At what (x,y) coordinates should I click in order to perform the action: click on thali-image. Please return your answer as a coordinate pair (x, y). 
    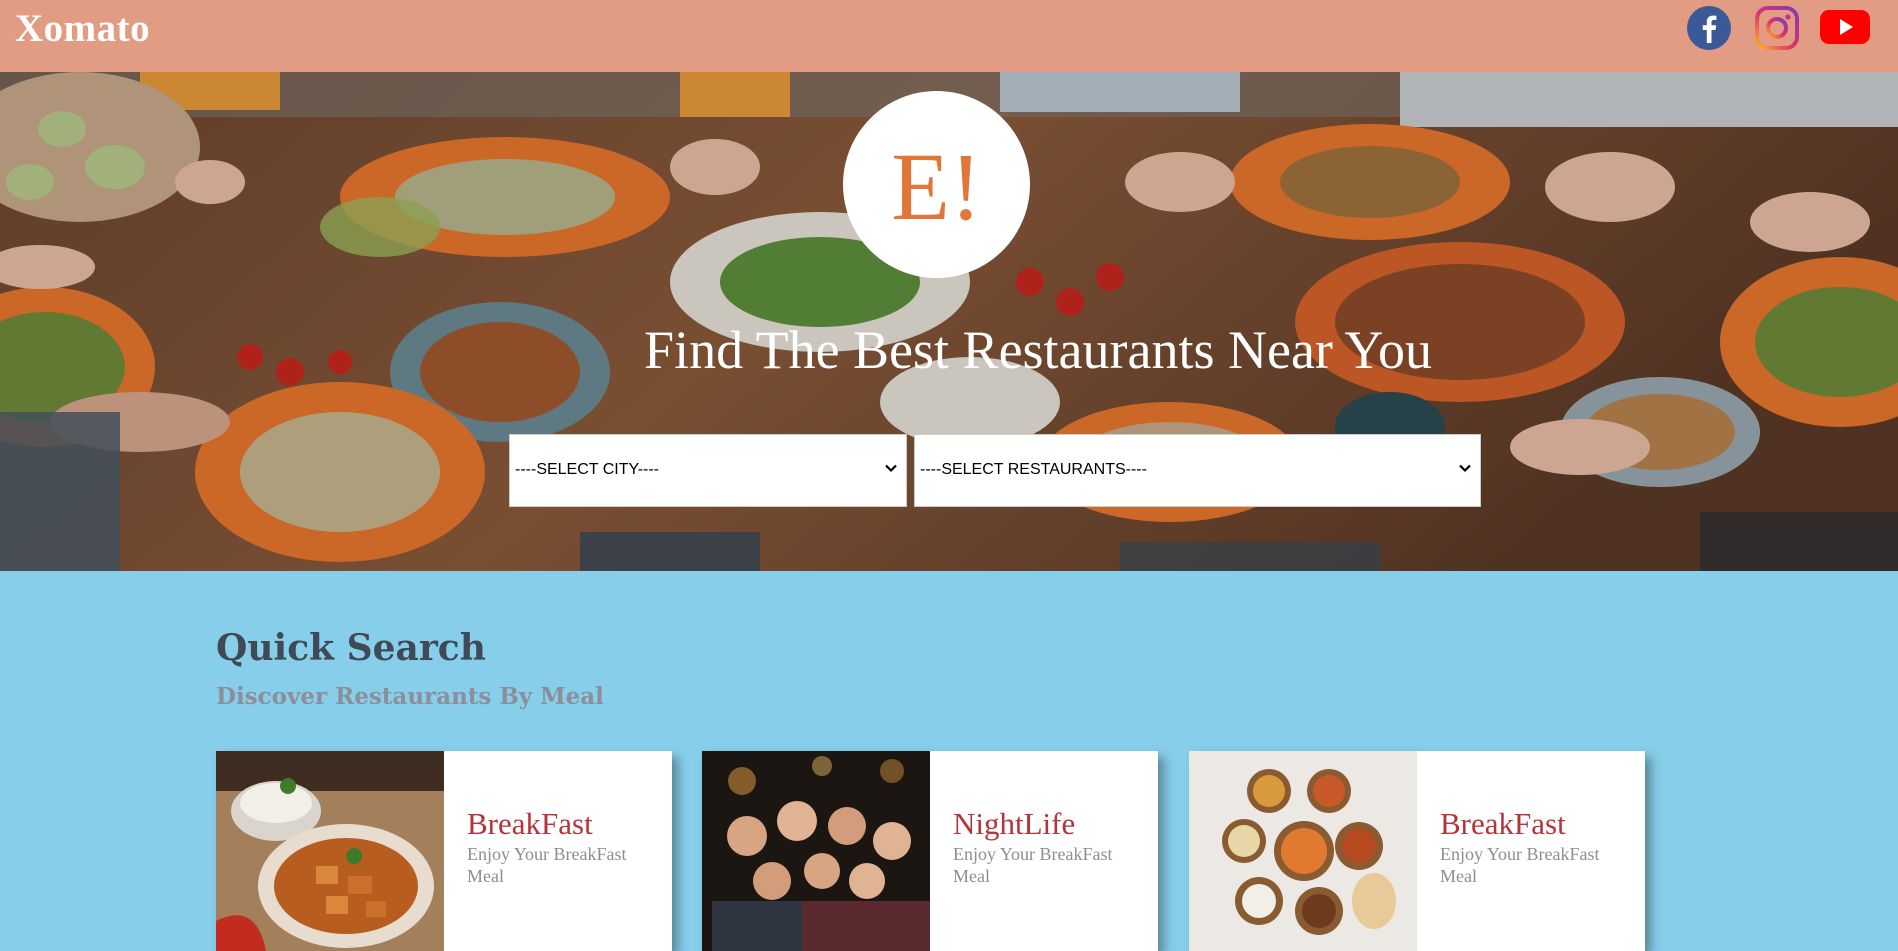
    Looking at the image, I should click on (1303, 851).